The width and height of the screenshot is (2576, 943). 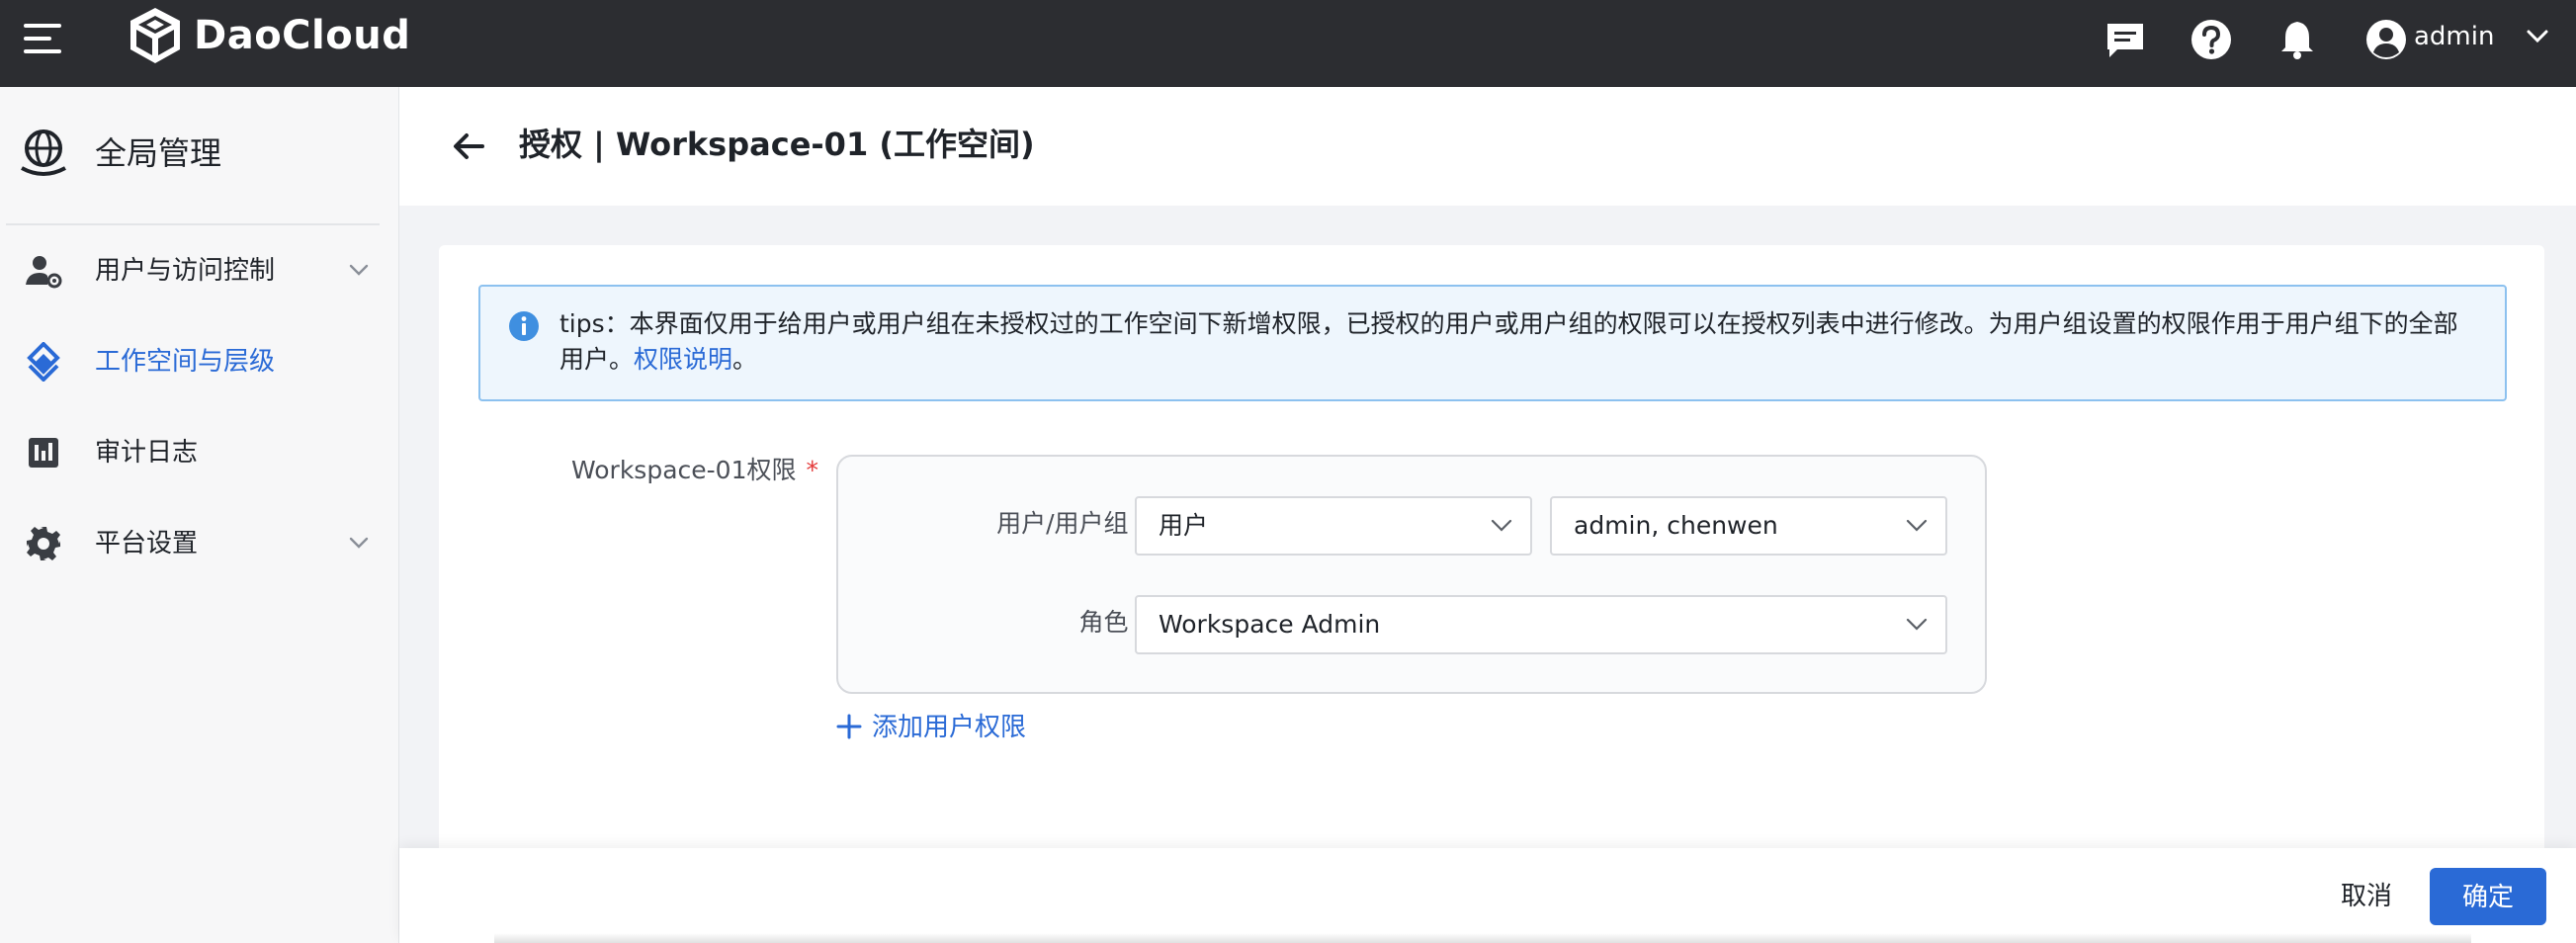 I want to click on role-select: Workspace Admin, so click(x=1541, y=624).